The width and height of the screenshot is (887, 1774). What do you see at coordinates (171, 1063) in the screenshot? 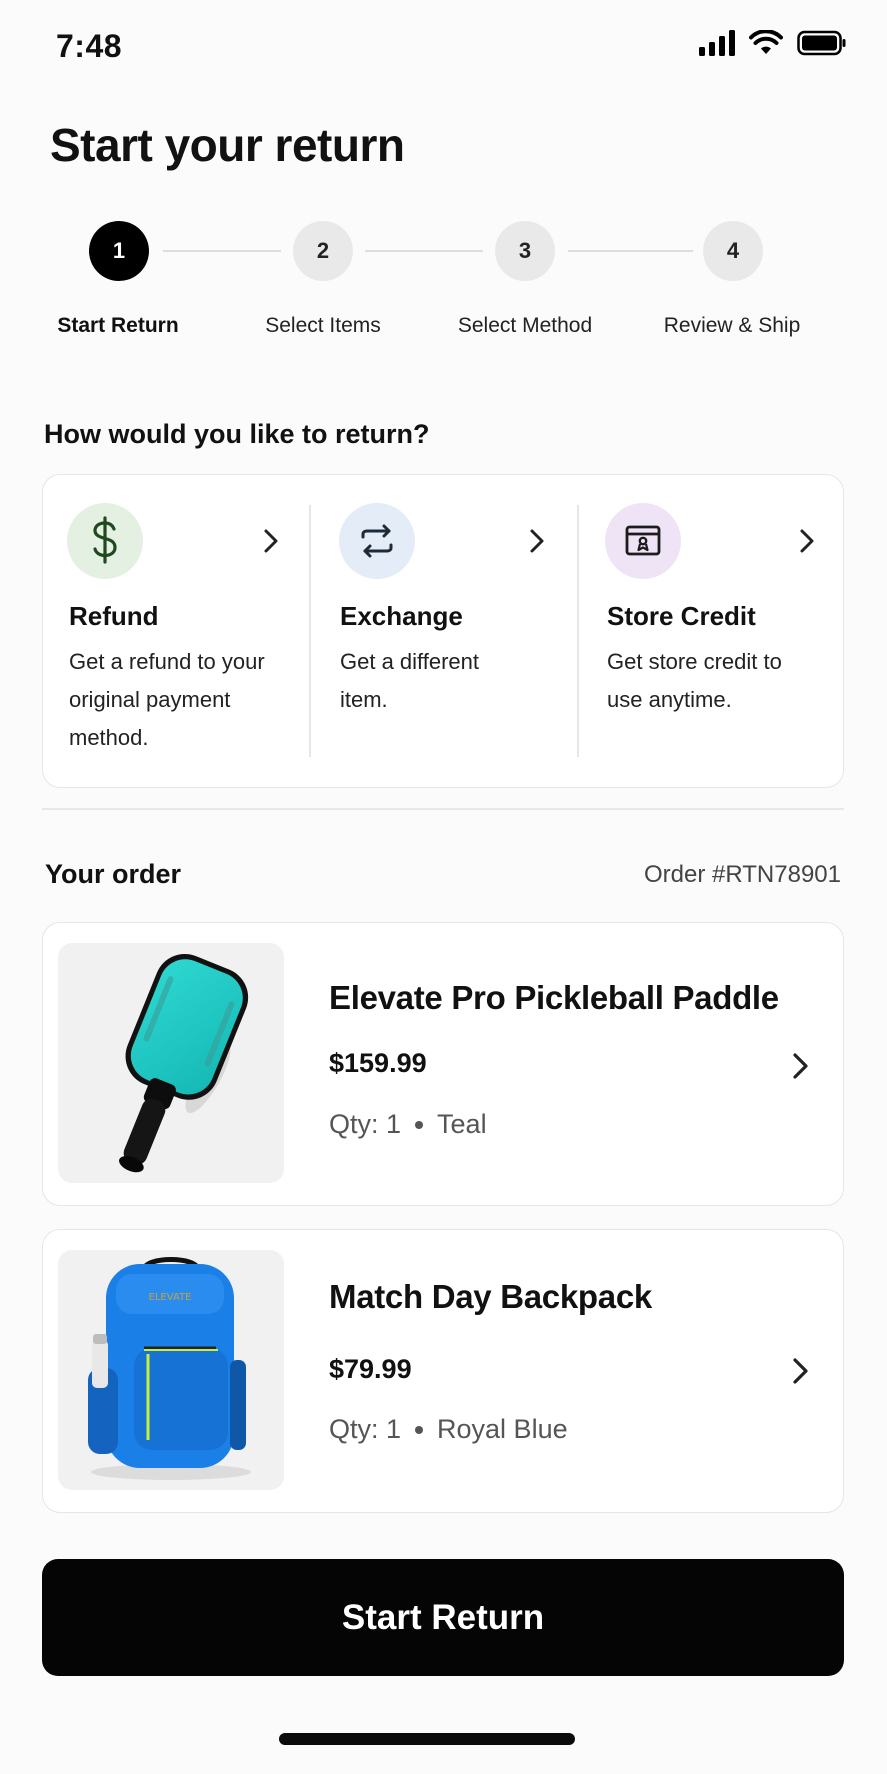
I see `pickleball-paddle-image` at bounding box center [171, 1063].